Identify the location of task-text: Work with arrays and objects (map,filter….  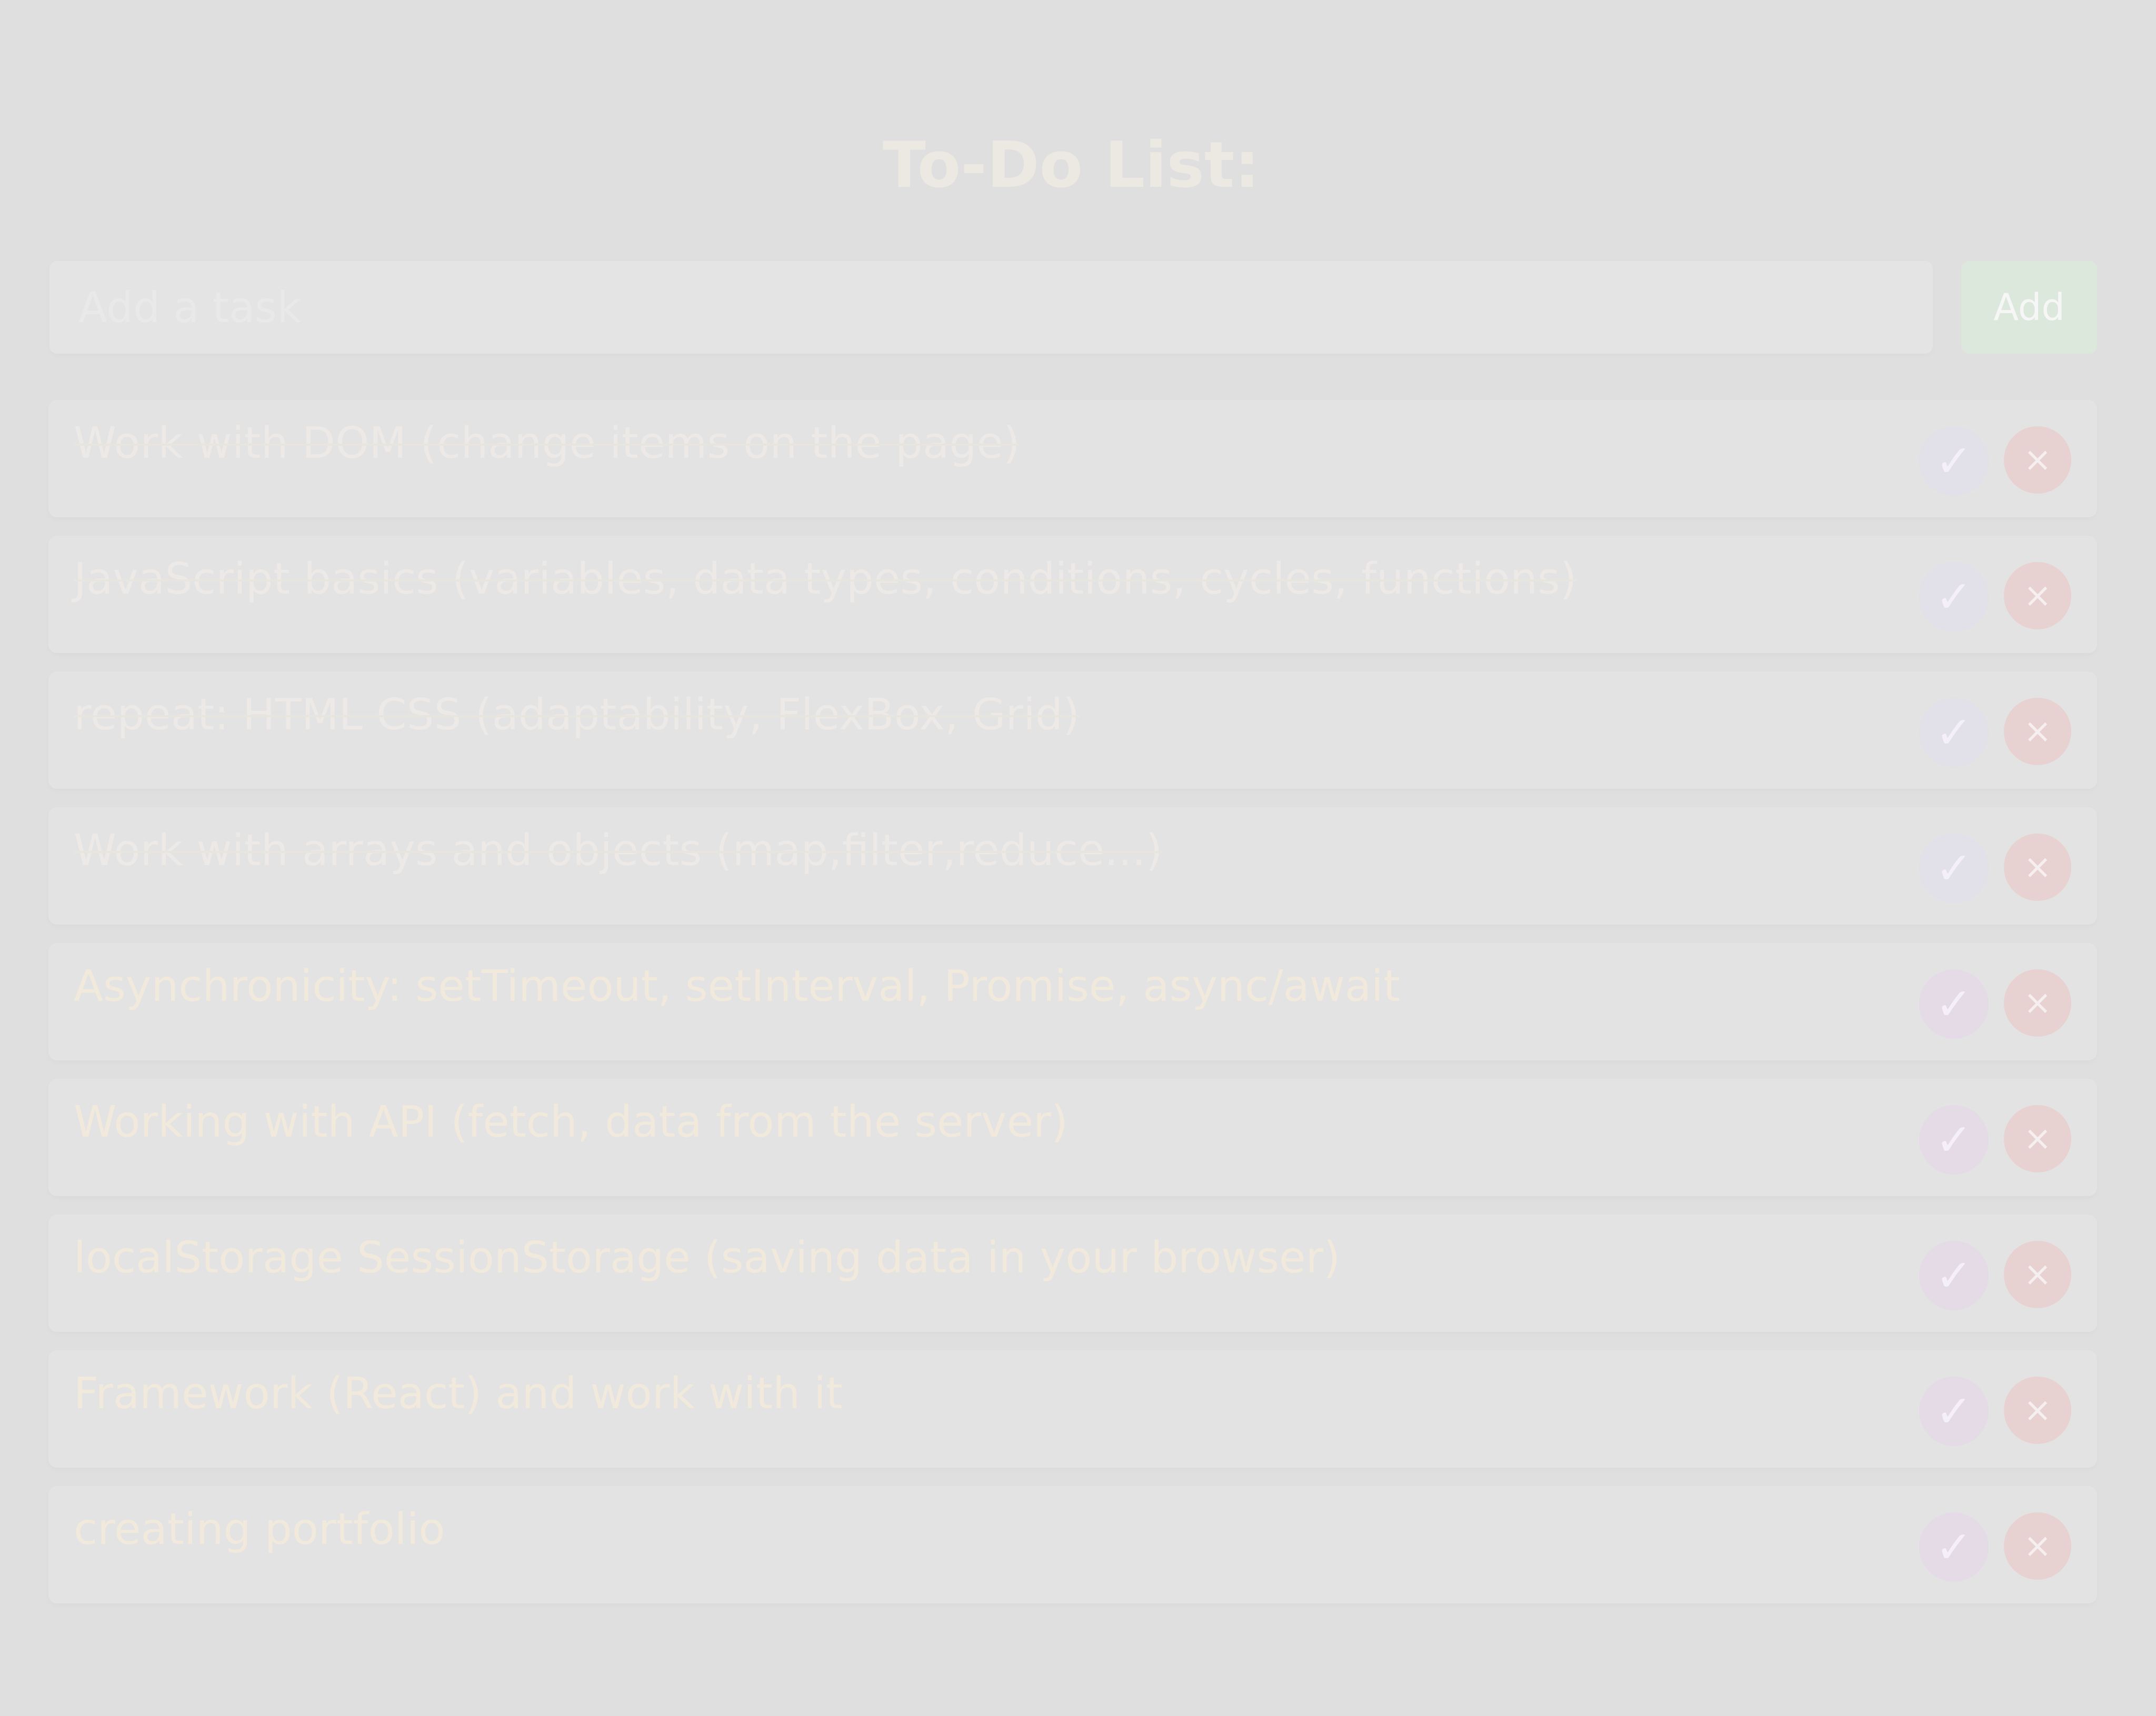
(618, 851).